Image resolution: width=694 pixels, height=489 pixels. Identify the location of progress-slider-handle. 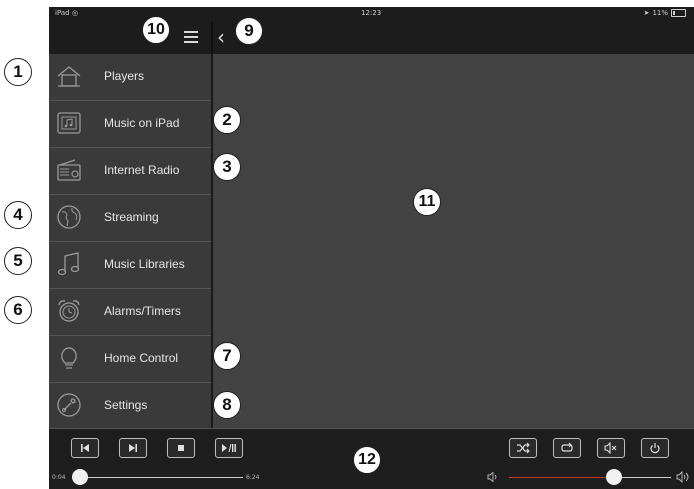
(80, 477).